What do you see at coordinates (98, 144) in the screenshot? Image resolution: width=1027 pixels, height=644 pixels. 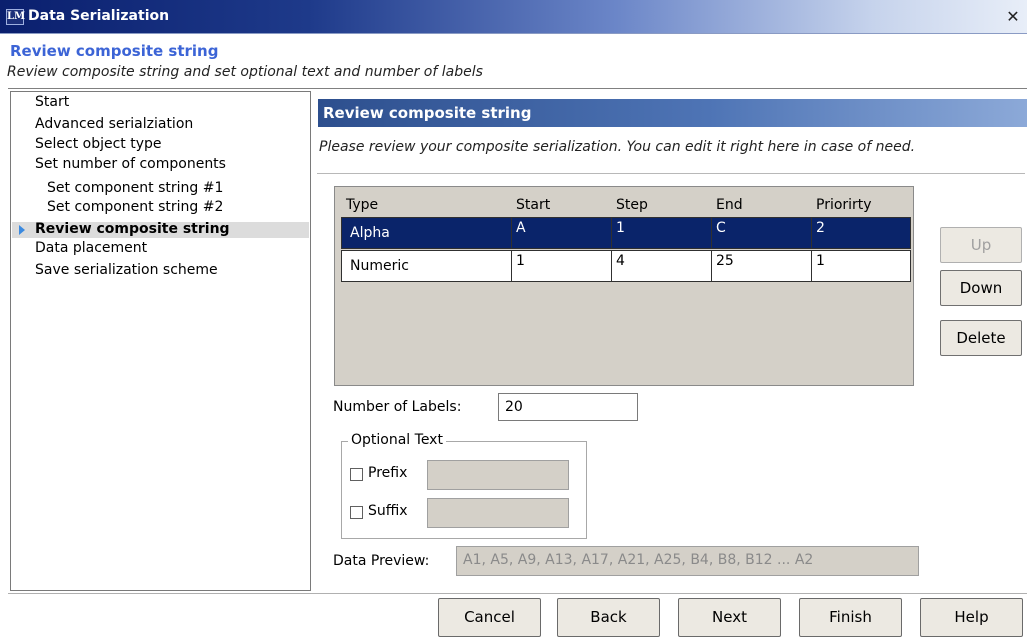 I see `step-select-object-type: Select object type` at bounding box center [98, 144].